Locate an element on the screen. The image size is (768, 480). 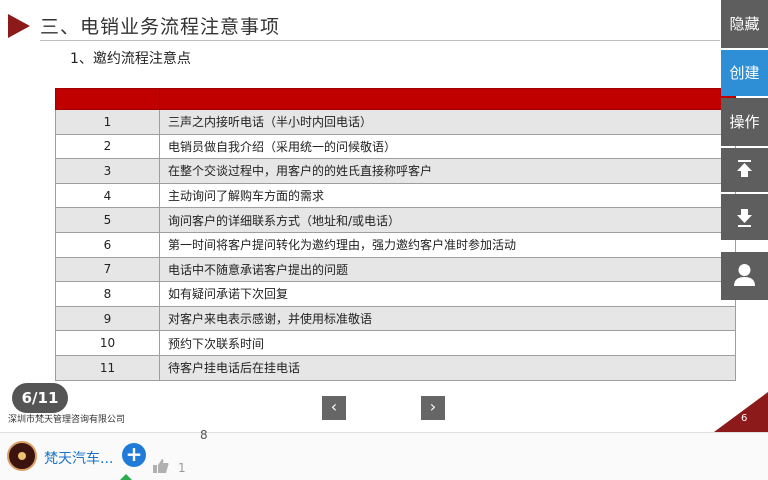
hide-button: 隐藏 is located at coordinates (744, 24).